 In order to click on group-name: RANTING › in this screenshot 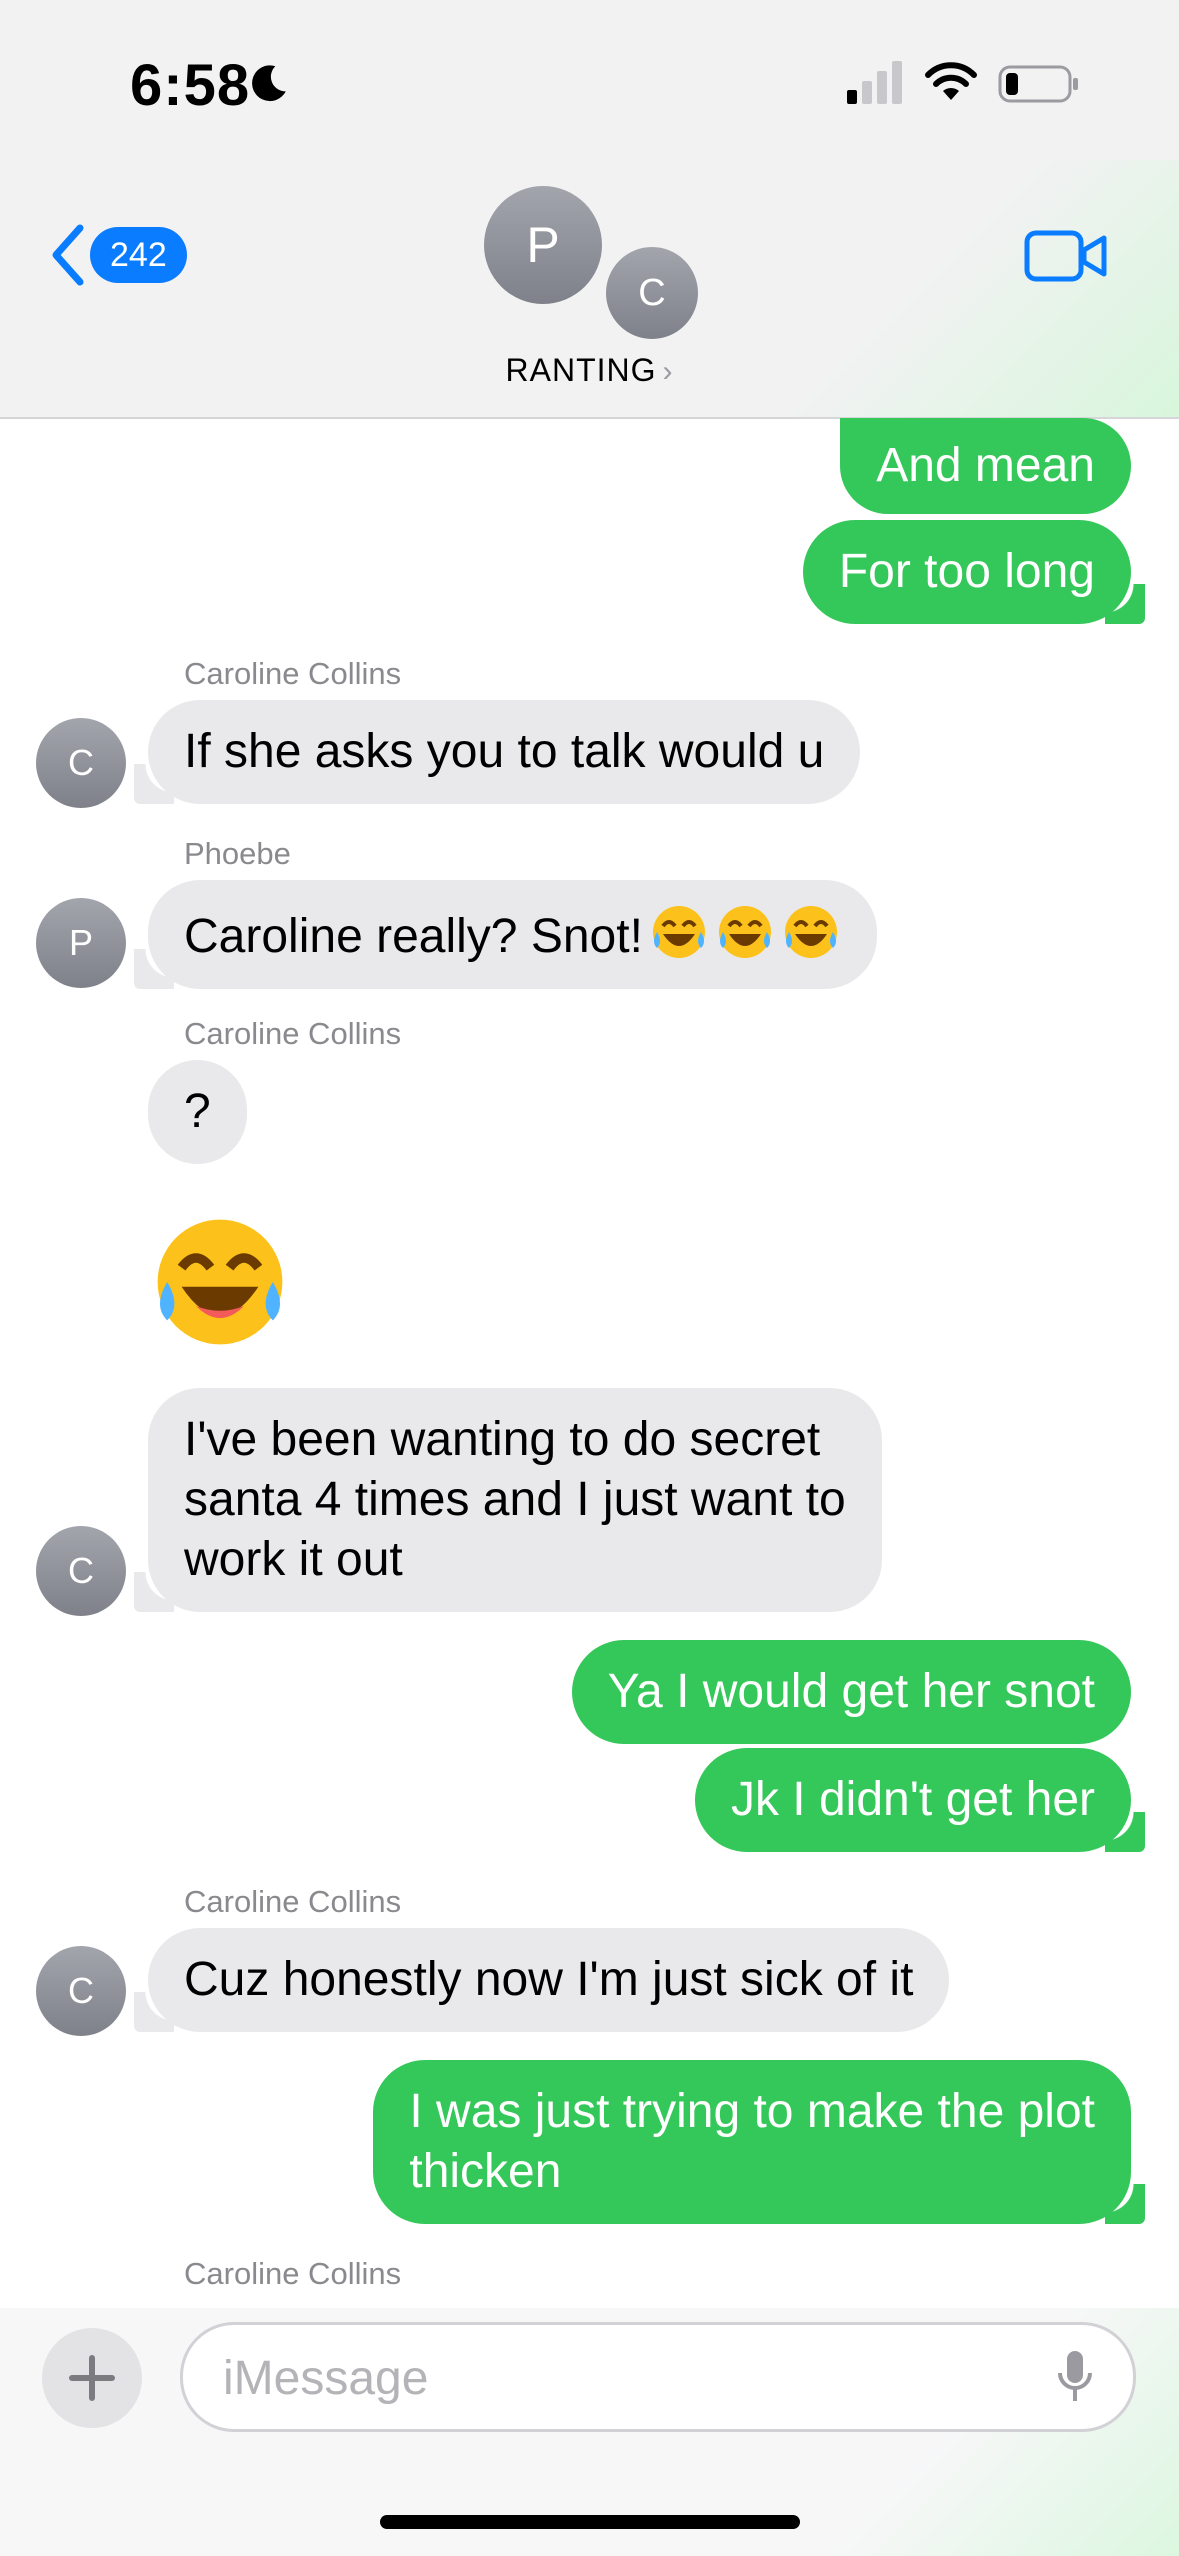, I will do `click(589, 370)`.